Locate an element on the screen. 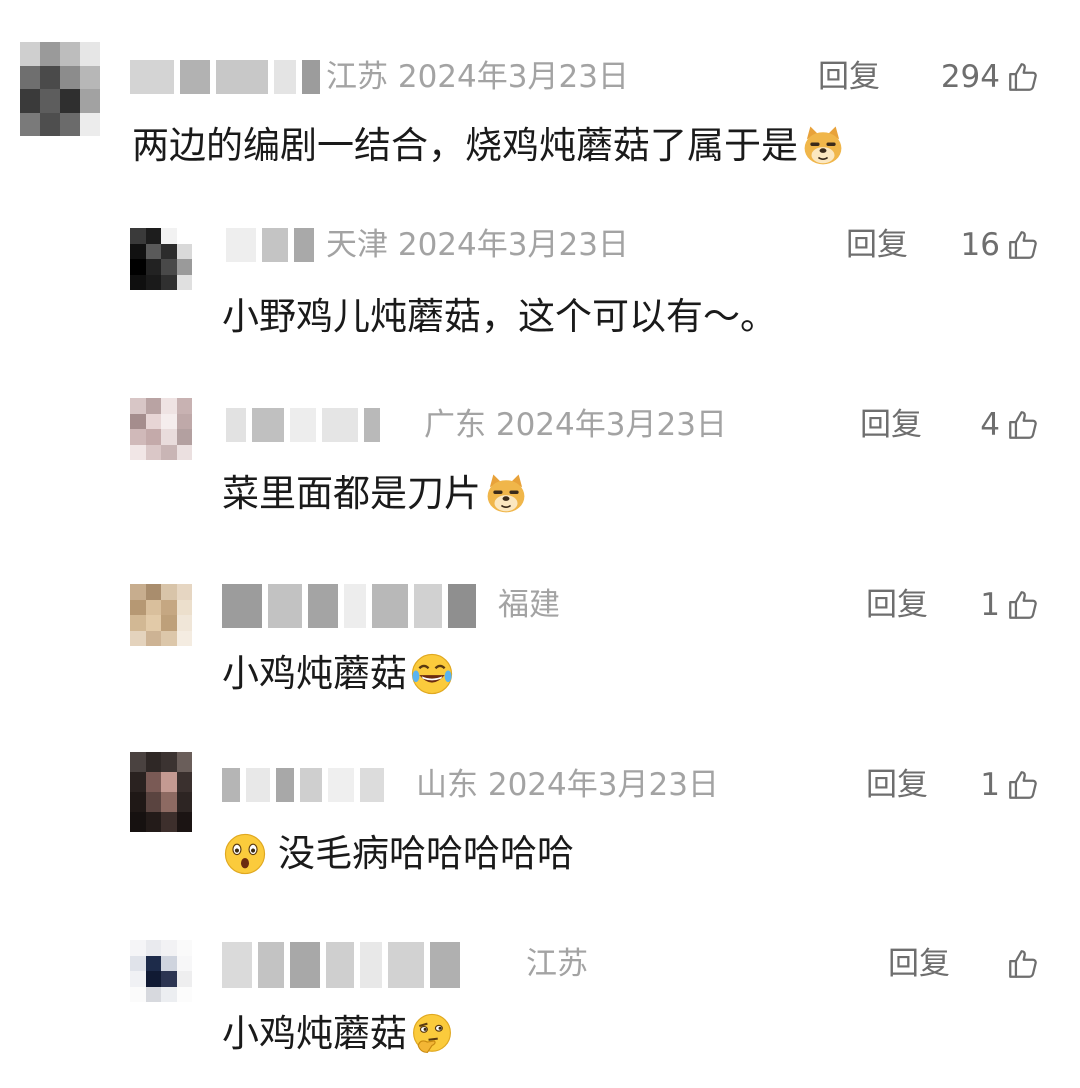  laugh-cry-emoji-icon is located at coordinates (432, 674).